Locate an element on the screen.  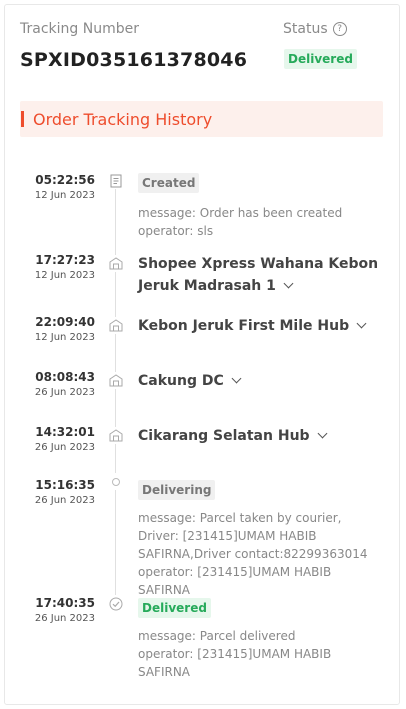
status-label: Status is located at coordinates (305, 29).